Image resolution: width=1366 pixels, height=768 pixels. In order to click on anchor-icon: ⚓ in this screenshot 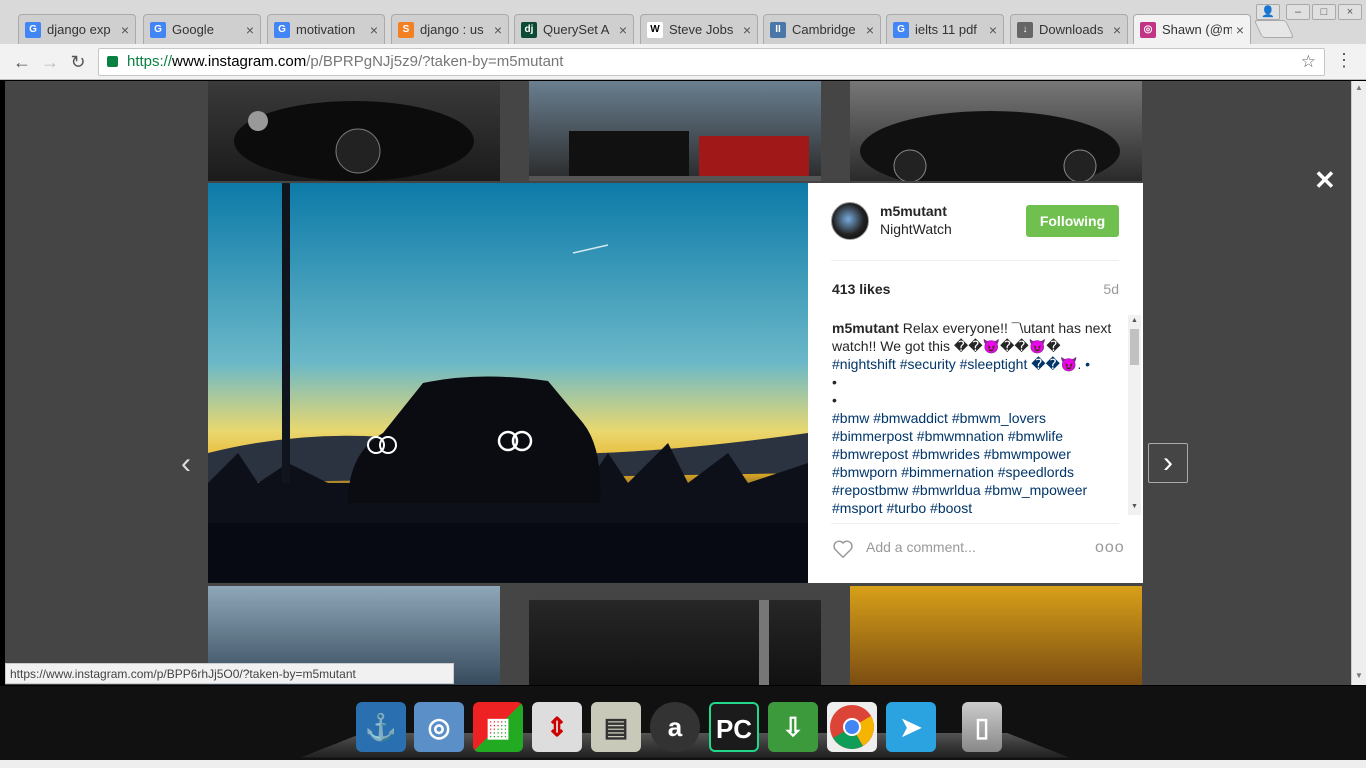, I will do `click(381, 727)`.